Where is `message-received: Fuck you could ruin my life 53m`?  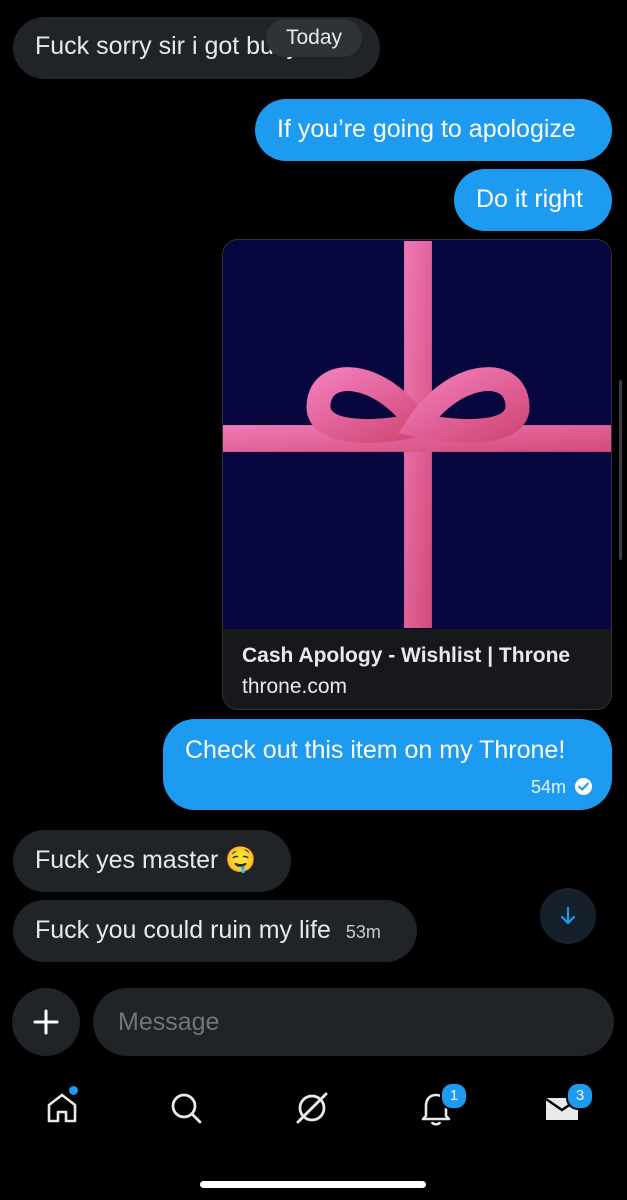
message-received: Fuck you could ruin my life 53m is located at coordinates (215, 931).